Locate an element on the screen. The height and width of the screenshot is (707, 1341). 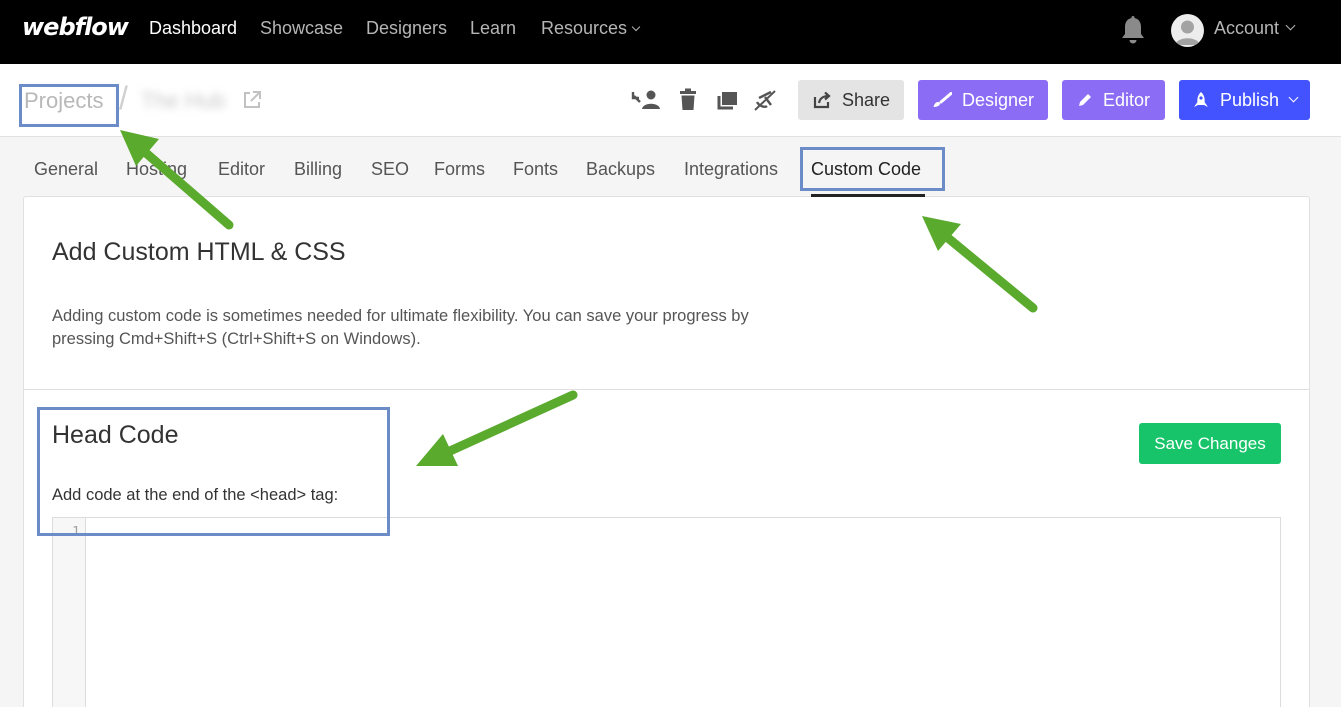
archive-icon is located at coordinates (765, 100).